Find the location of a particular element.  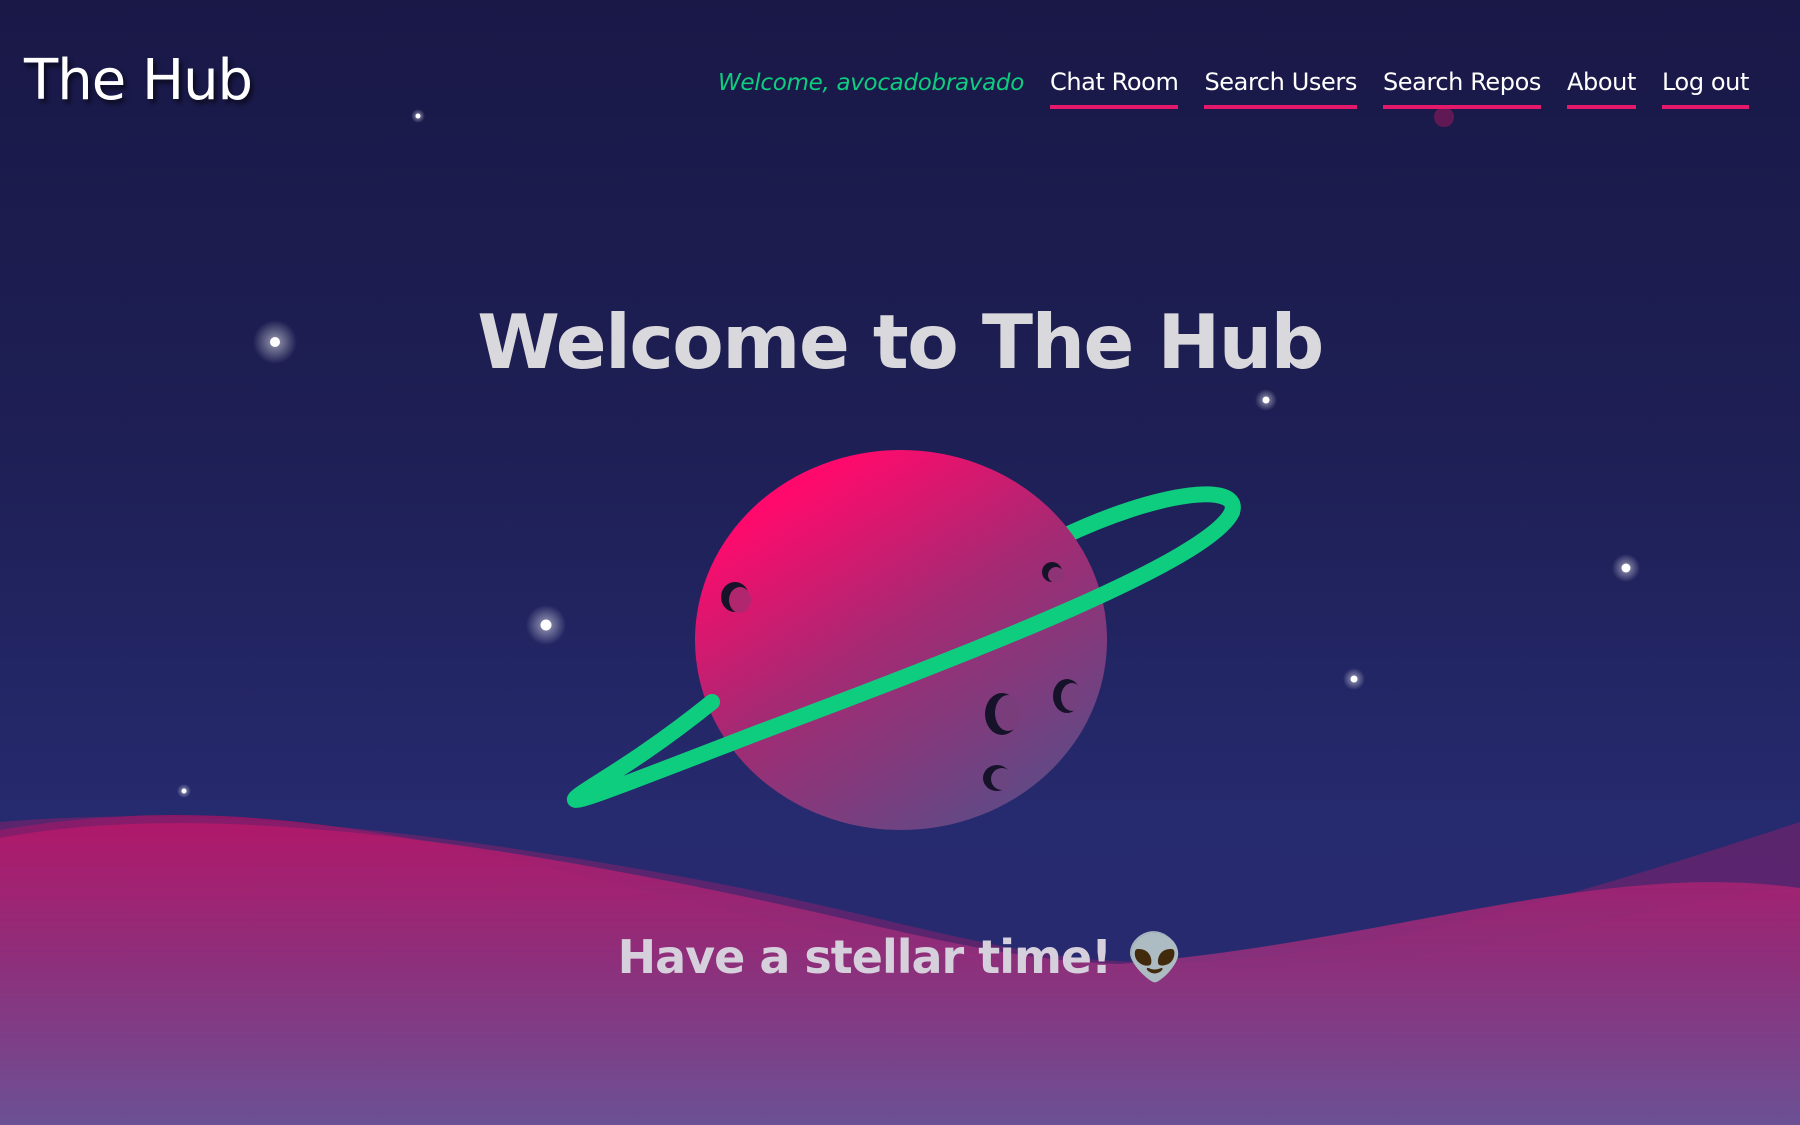

nav-log-out: Log out is located at coordinates (1705, 88).